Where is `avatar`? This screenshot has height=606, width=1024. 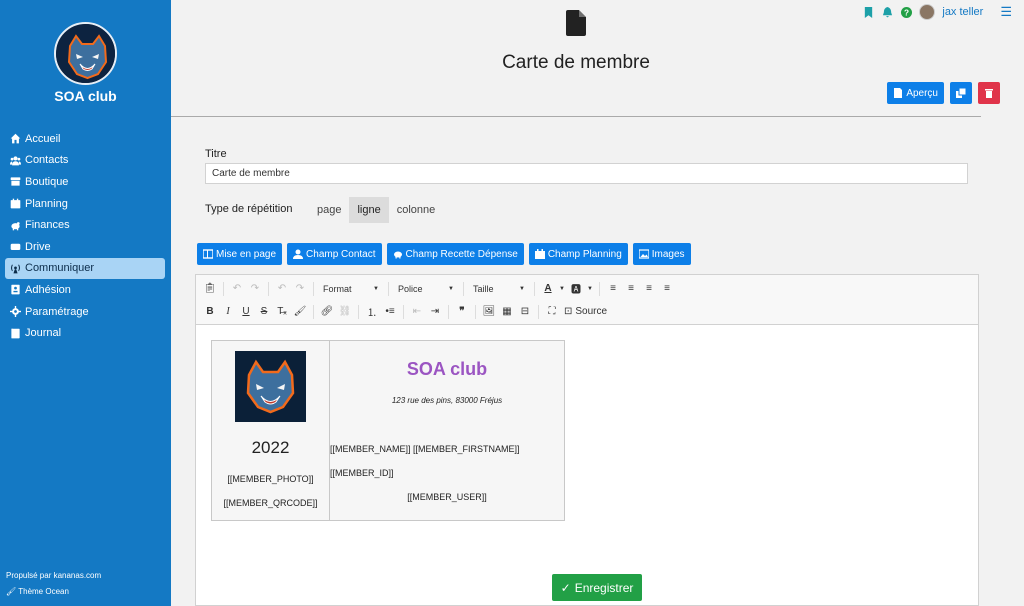 avatar is located at coordinates (927, 12).